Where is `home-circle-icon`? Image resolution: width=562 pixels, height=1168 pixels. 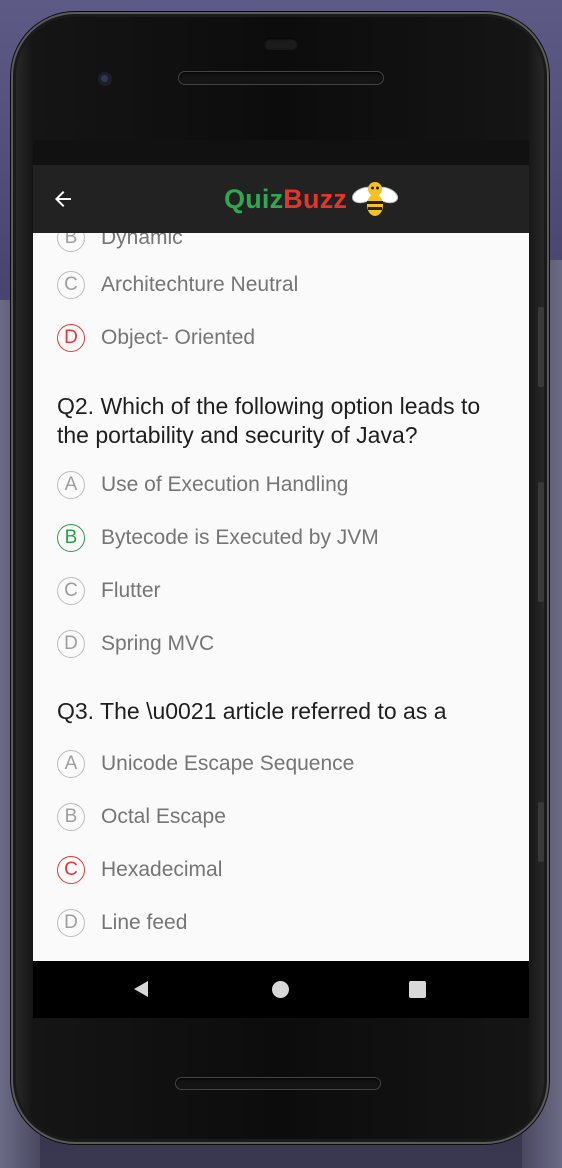 home-circle-icon is located at coordinates (280, 989).